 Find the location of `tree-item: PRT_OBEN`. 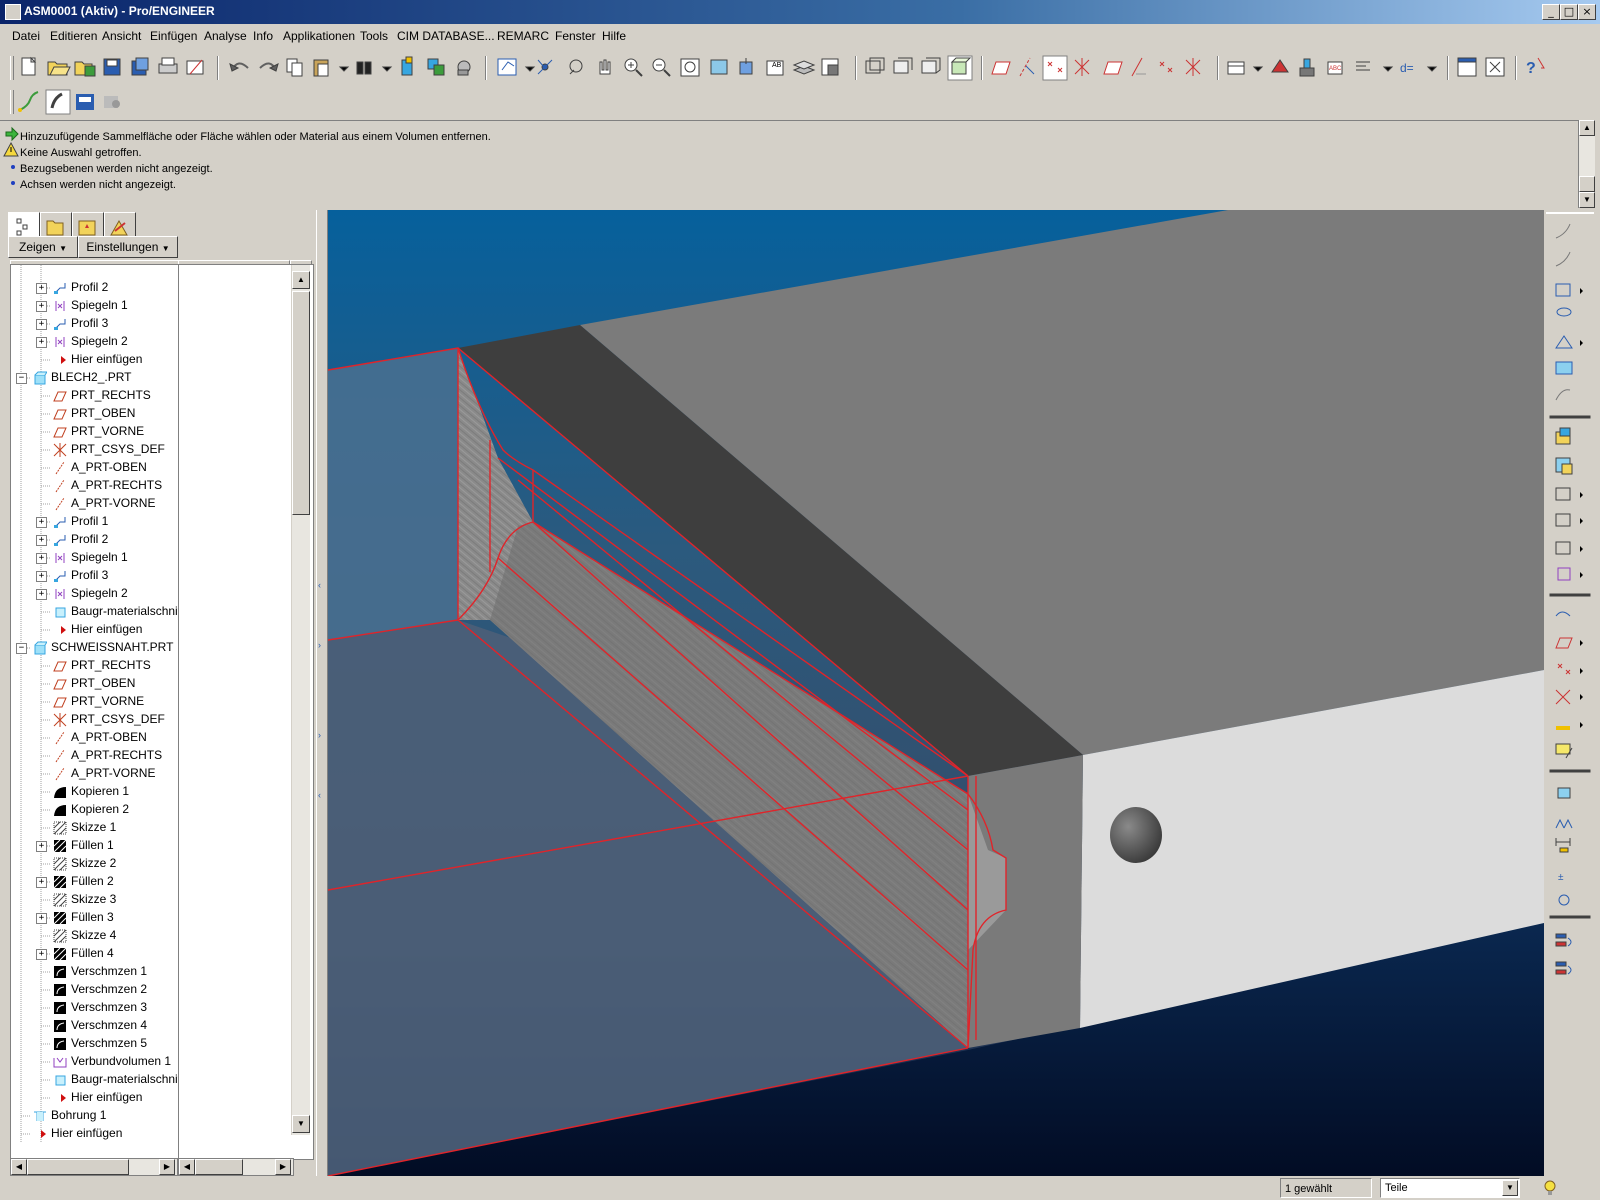

tree-item: PRT_OBEN is located at coordinates (95, 414).